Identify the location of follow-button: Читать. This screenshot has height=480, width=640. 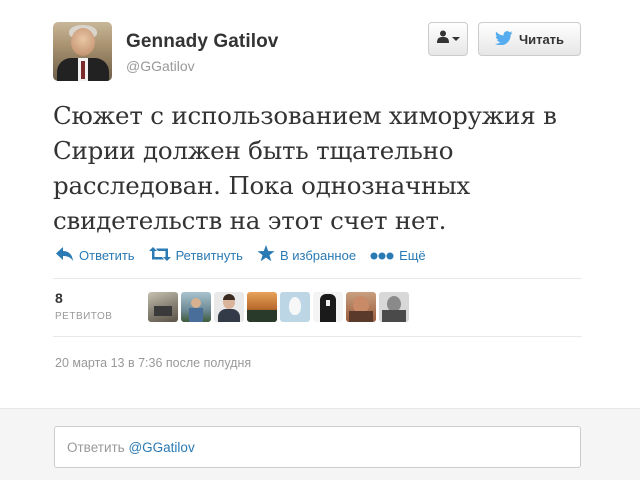
(529, 39).